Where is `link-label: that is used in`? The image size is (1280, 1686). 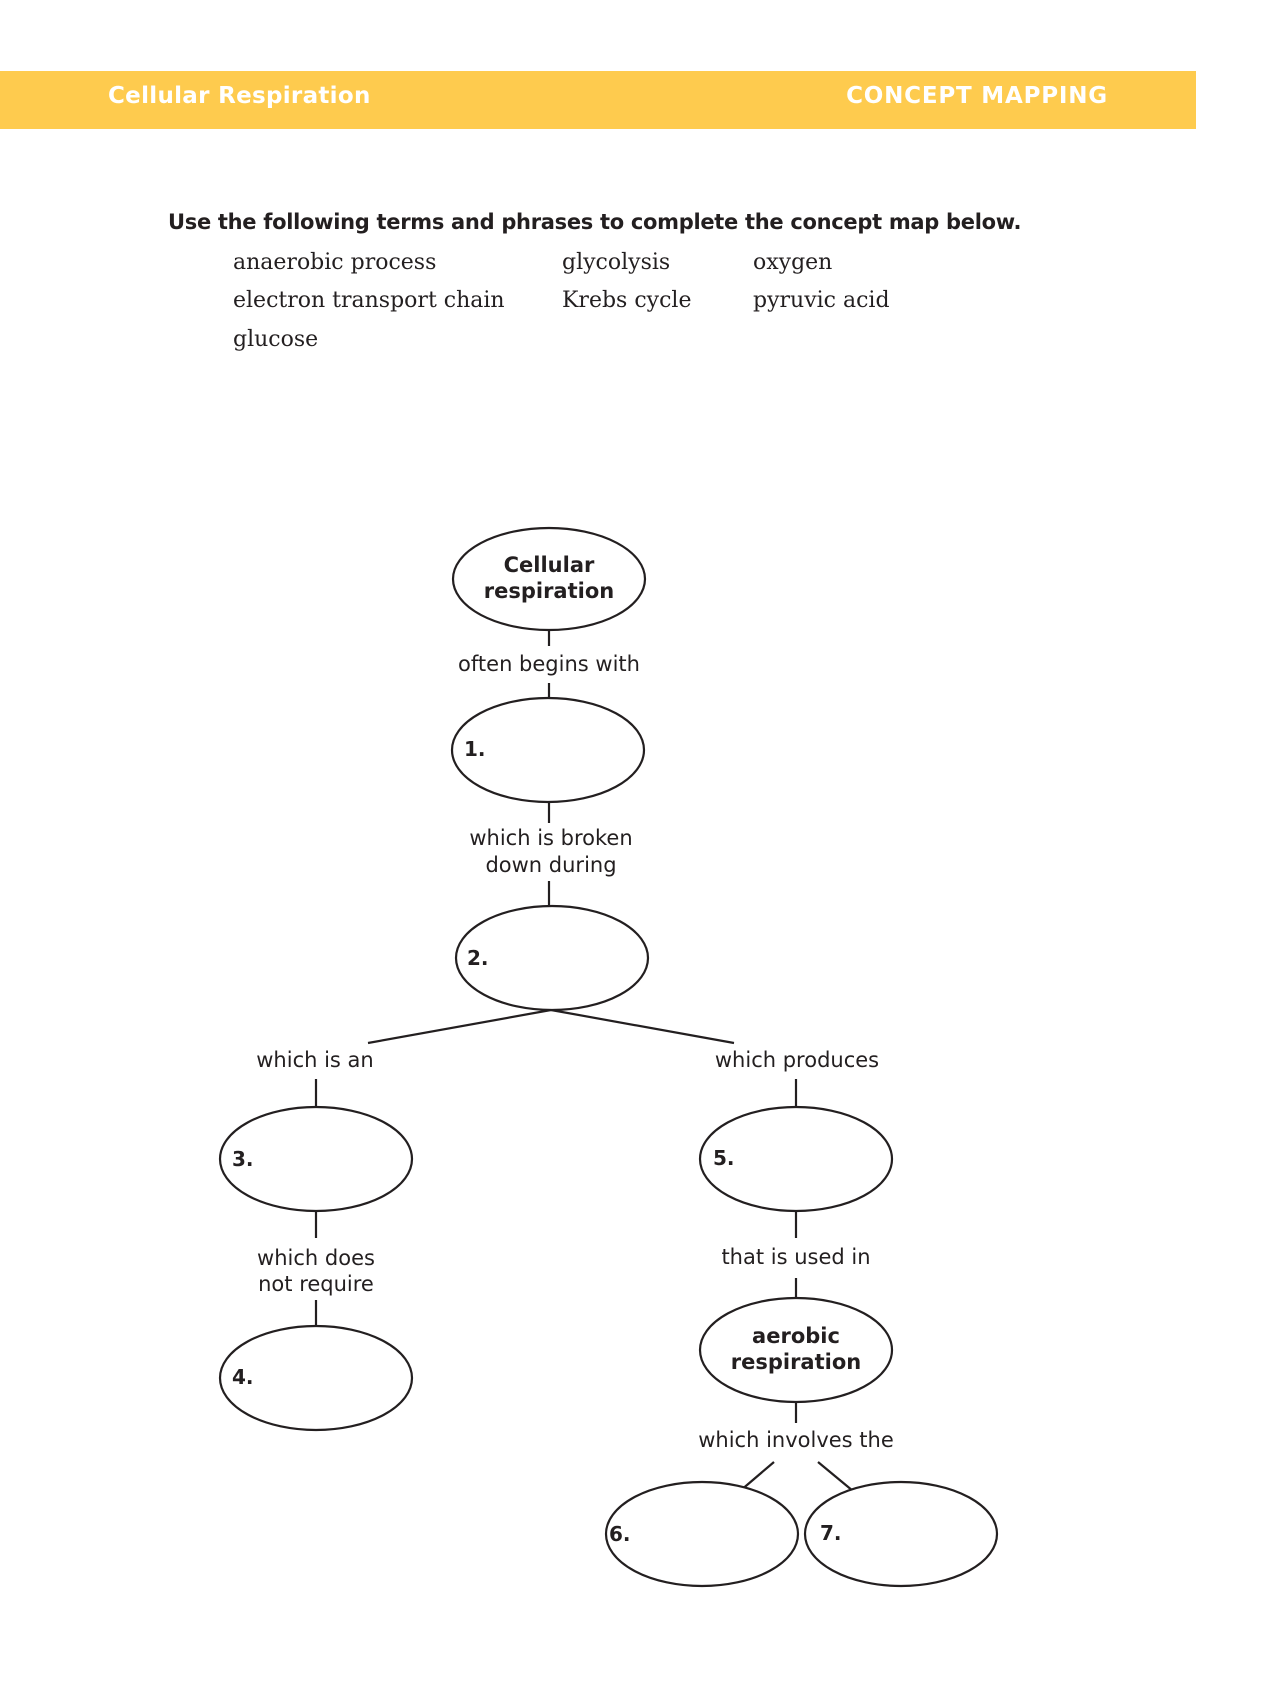 link-label: that is used in is located at coordinates (795, 1257).